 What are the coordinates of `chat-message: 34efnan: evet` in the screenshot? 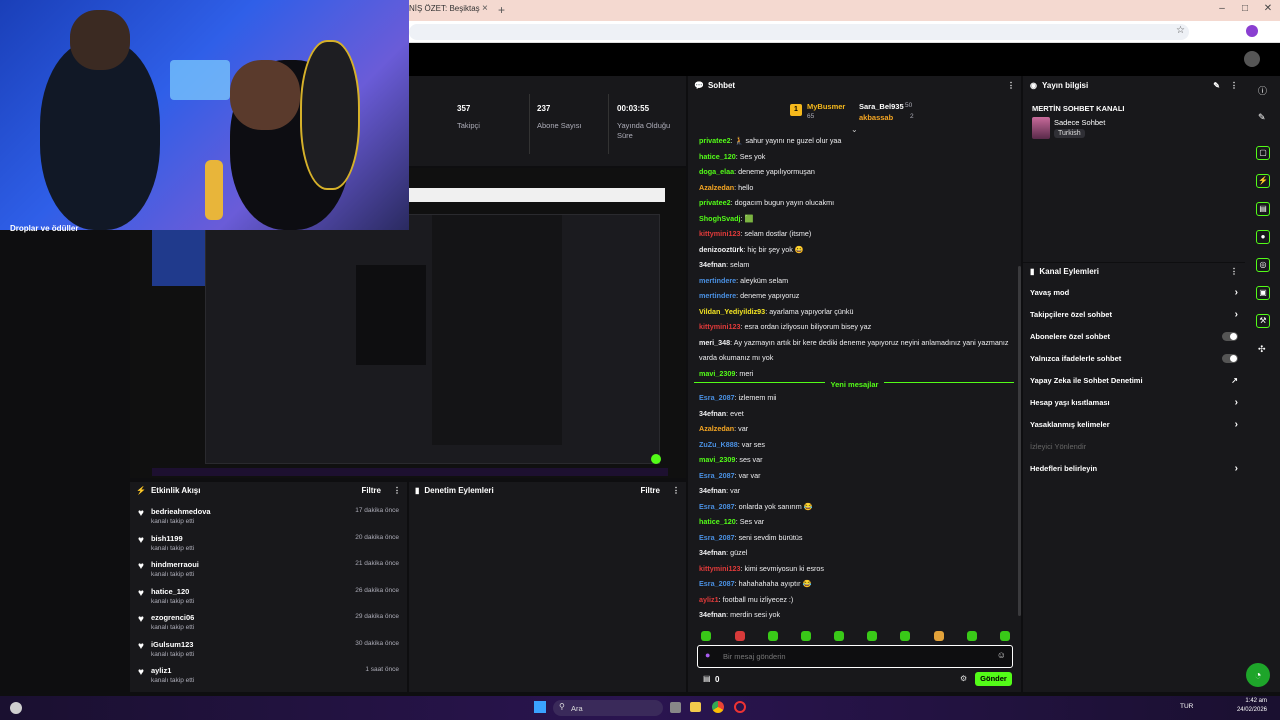 It's located at (854, 414).